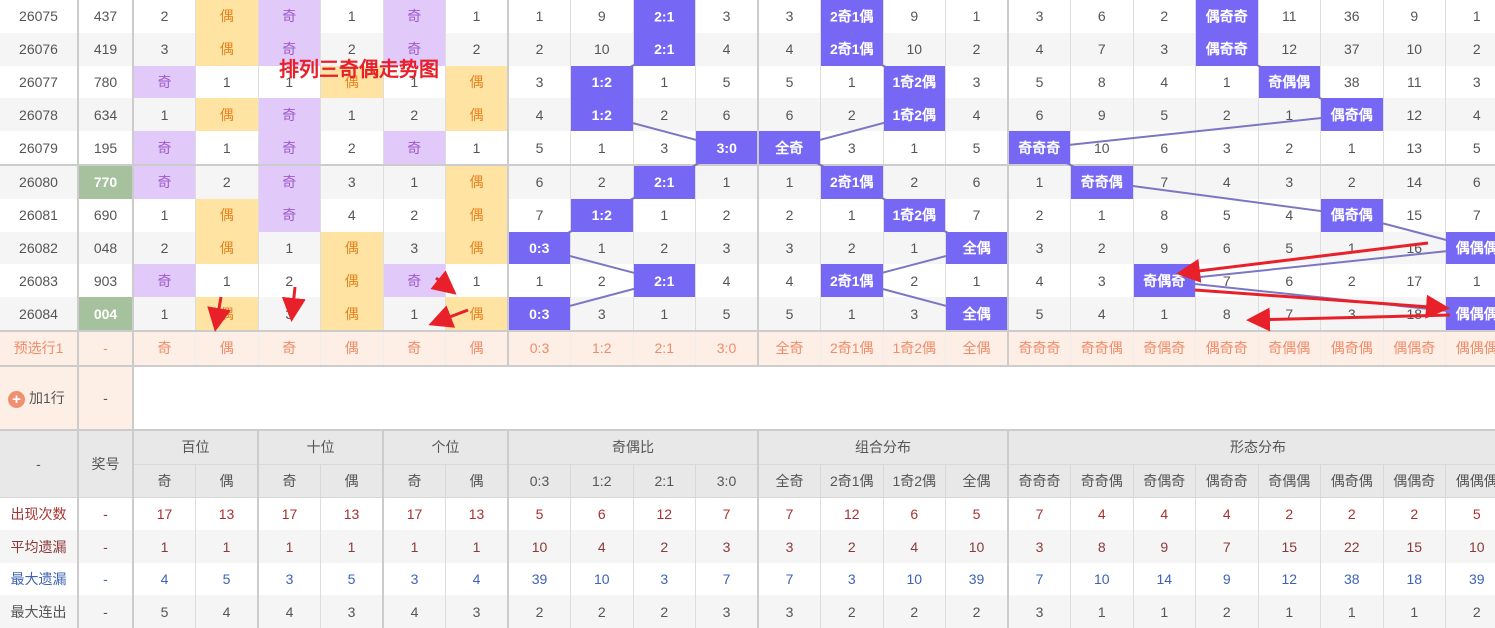 This screenshot has height=628, width=1495. Describe the element at coordinates (39, 114) in the screenshot. I see `period-cell: 26078` at that location.